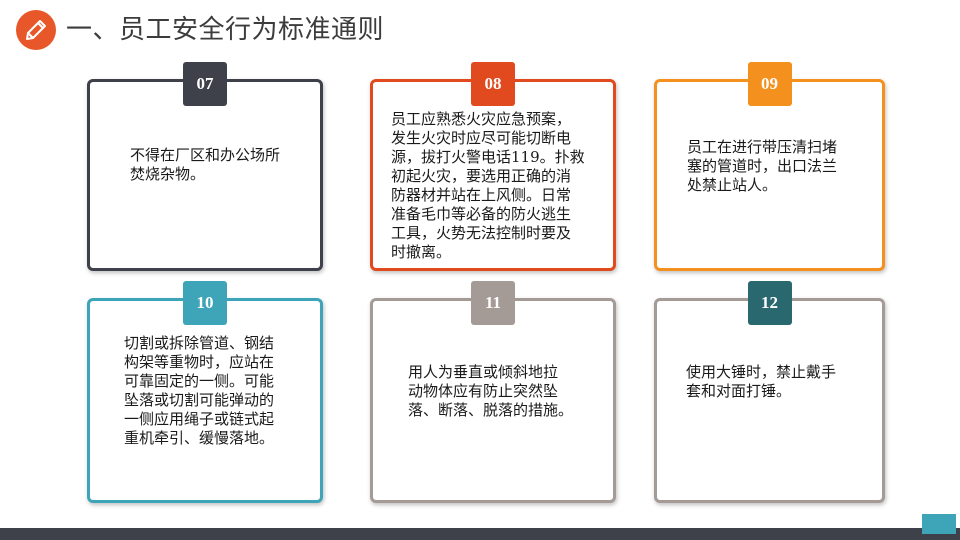 This screenshot has height=540, width=960. What do you see at coordinates (480, 534) in the screenshot?
I see `footer-bar` at bounding box center [480, 534].